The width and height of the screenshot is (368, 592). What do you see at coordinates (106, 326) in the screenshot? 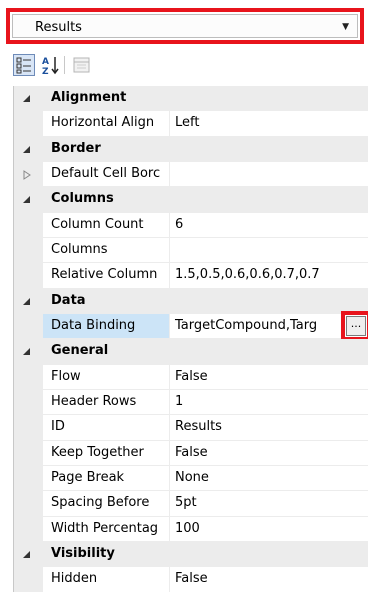
I see `property-name: Data Binding` at bounding box center [106, 326].